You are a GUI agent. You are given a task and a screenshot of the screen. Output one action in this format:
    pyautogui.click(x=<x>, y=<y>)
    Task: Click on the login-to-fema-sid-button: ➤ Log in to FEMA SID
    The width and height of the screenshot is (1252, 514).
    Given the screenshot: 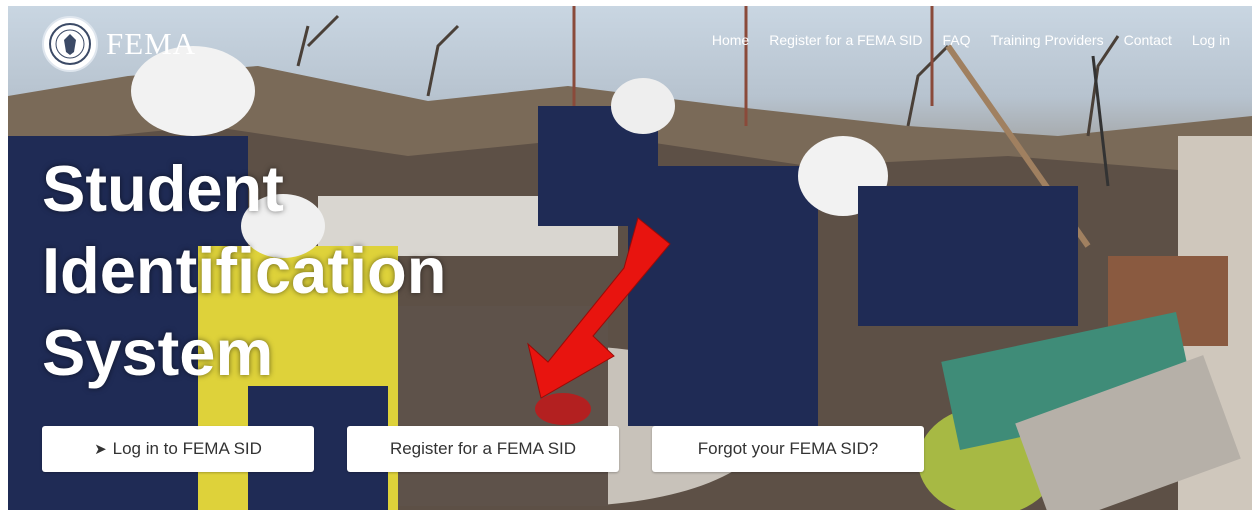 What is the action you would take?
    pyautogui.click(x=178, y=449)
    